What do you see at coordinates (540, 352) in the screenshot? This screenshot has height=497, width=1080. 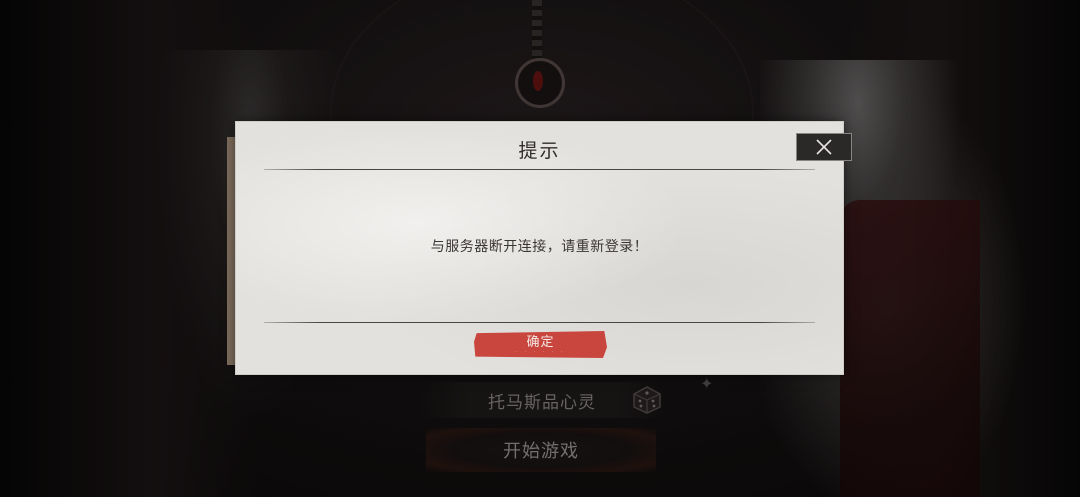 I see `confirm-sublabel: · · · · · ·` at bounding box center [540, 352].